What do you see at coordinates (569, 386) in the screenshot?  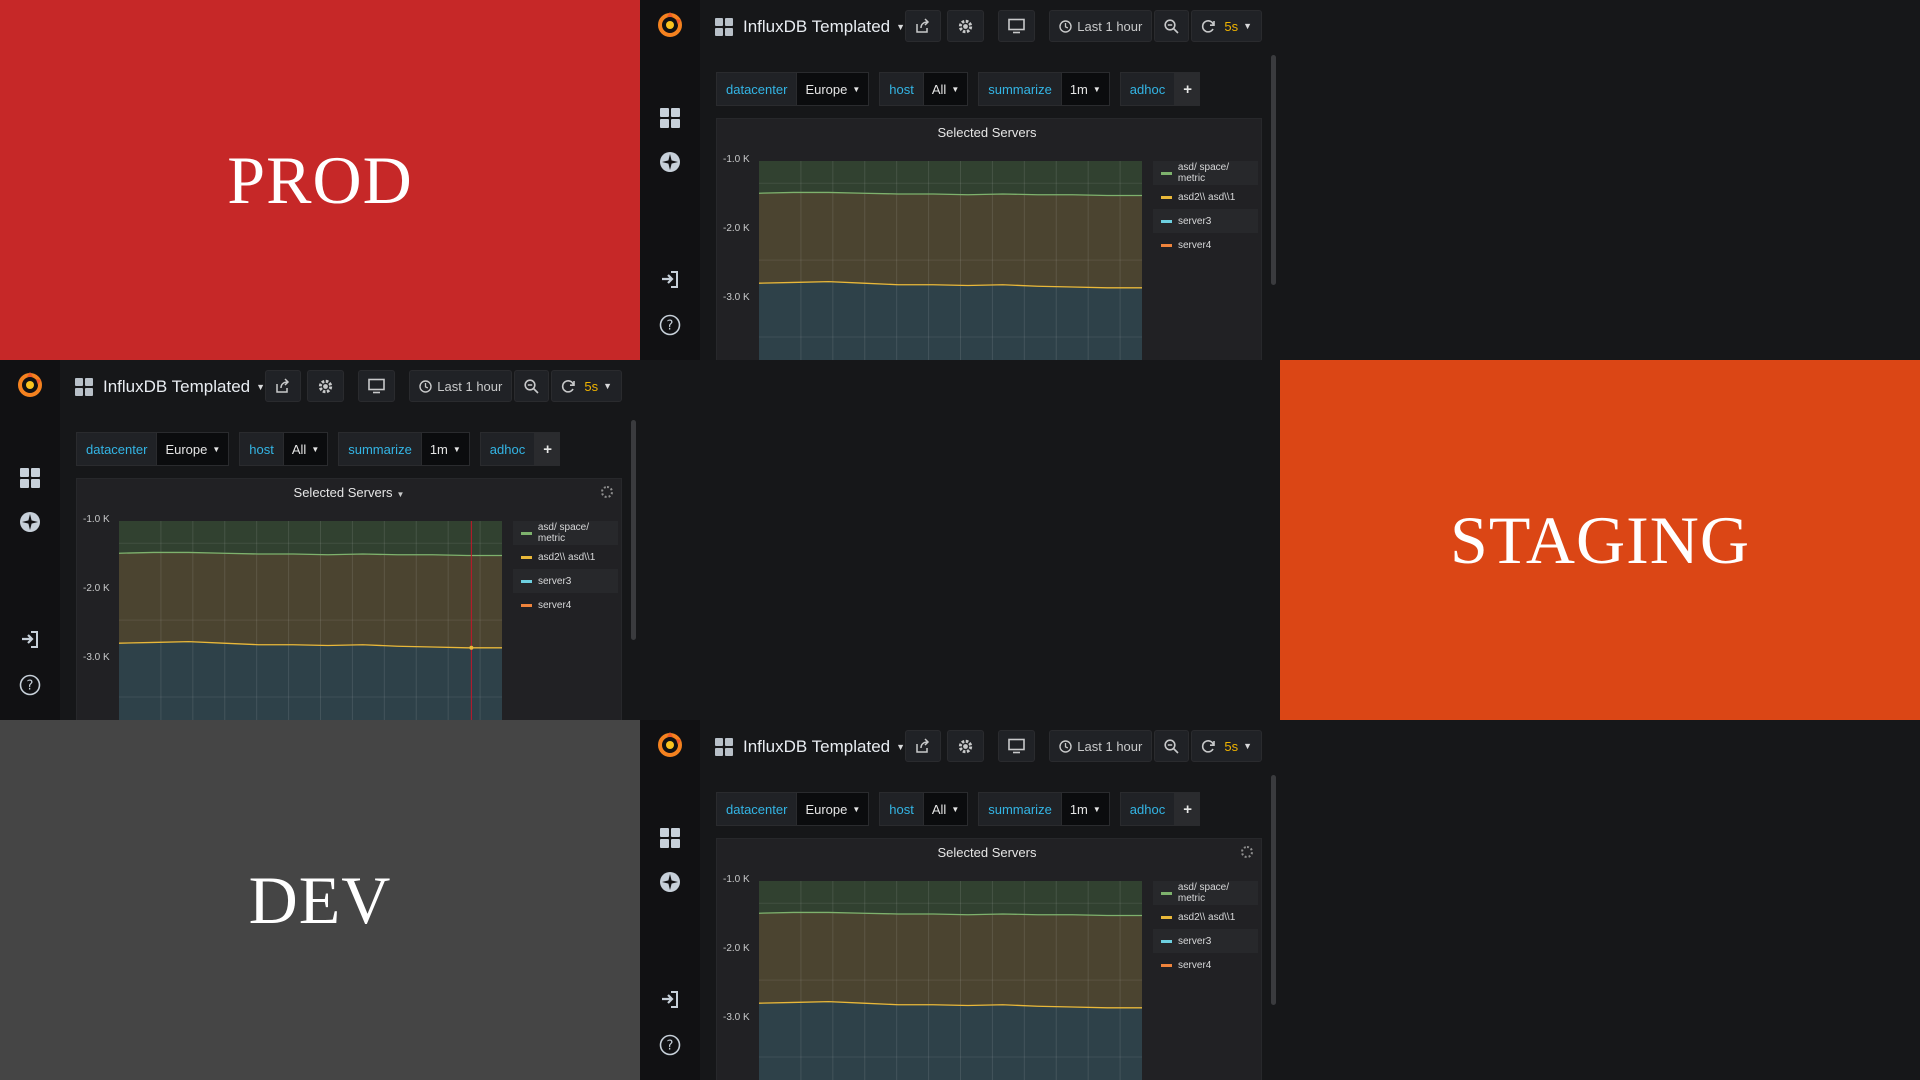 I see `refresh-icon` at bounding box center [569, 386].